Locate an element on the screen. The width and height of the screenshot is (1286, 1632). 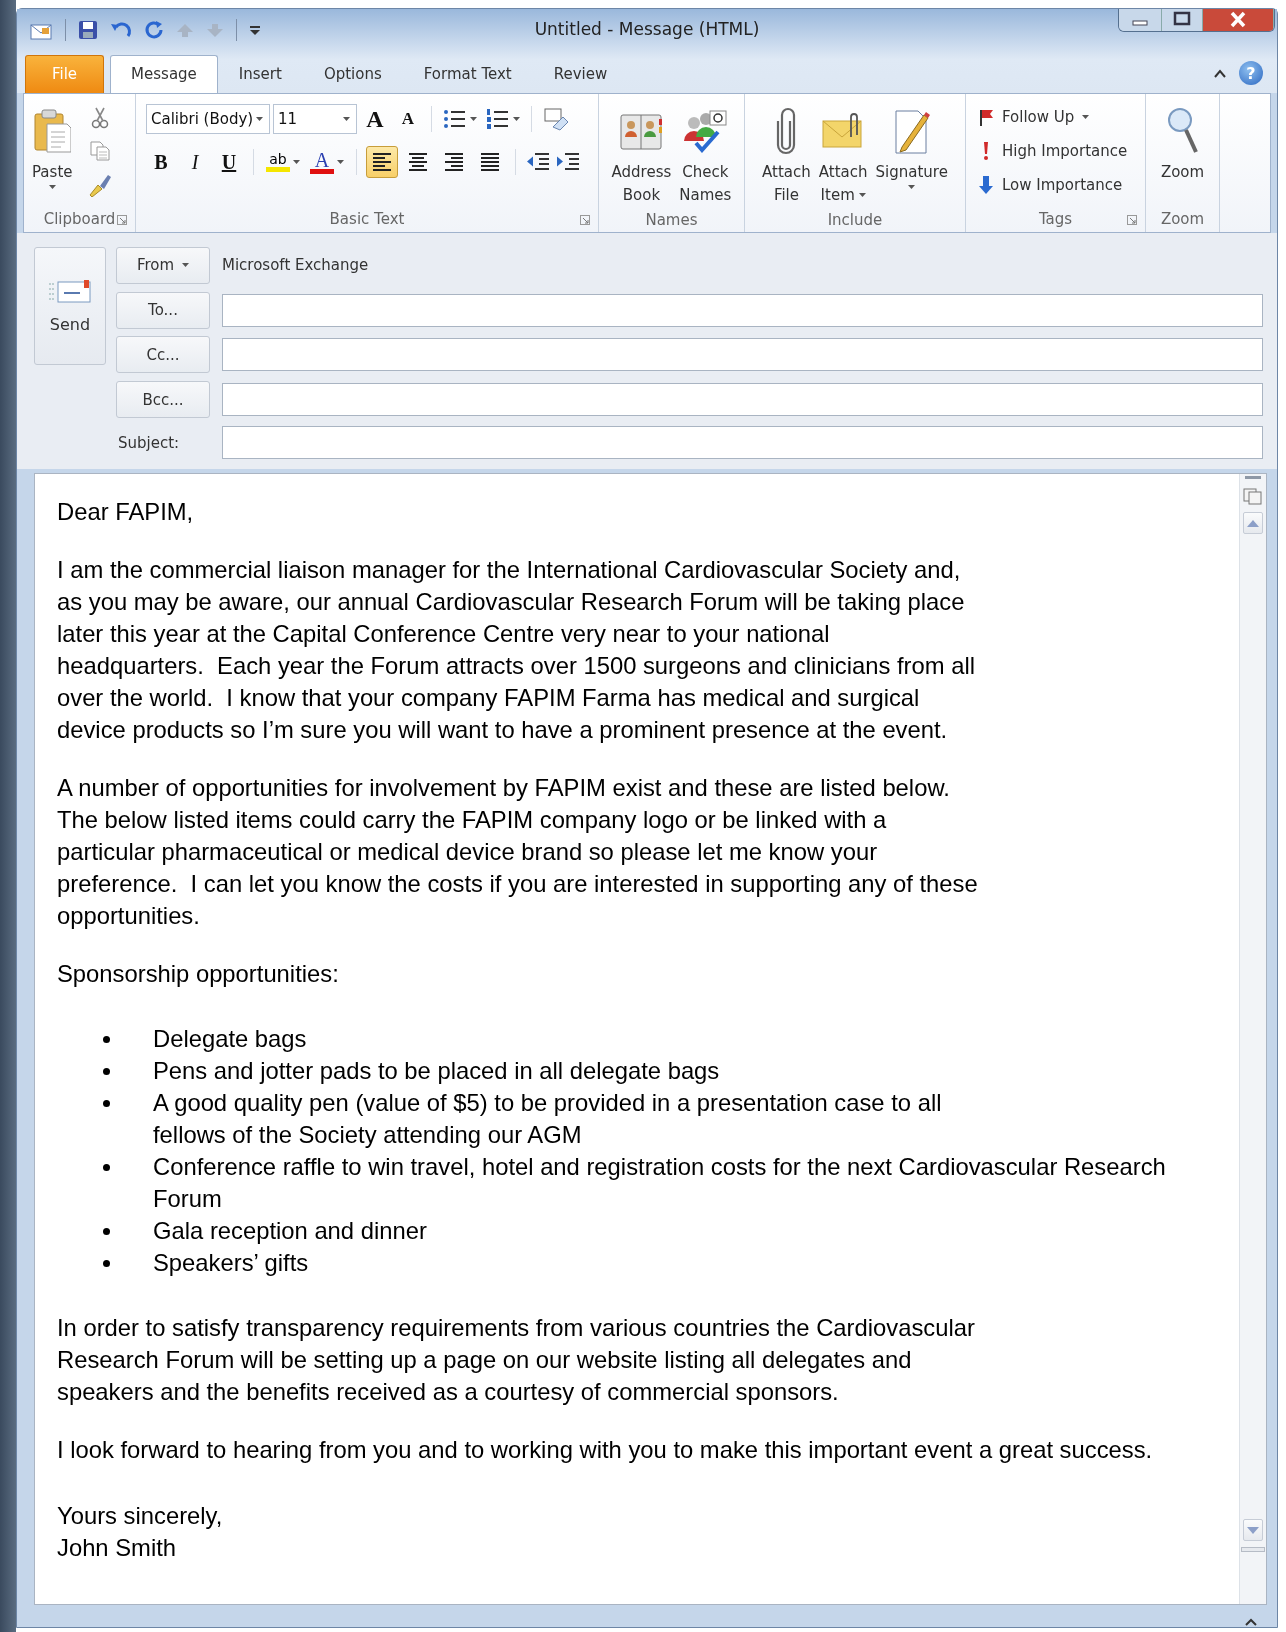
group-label: Tags is located at coordinates (1055, 219).